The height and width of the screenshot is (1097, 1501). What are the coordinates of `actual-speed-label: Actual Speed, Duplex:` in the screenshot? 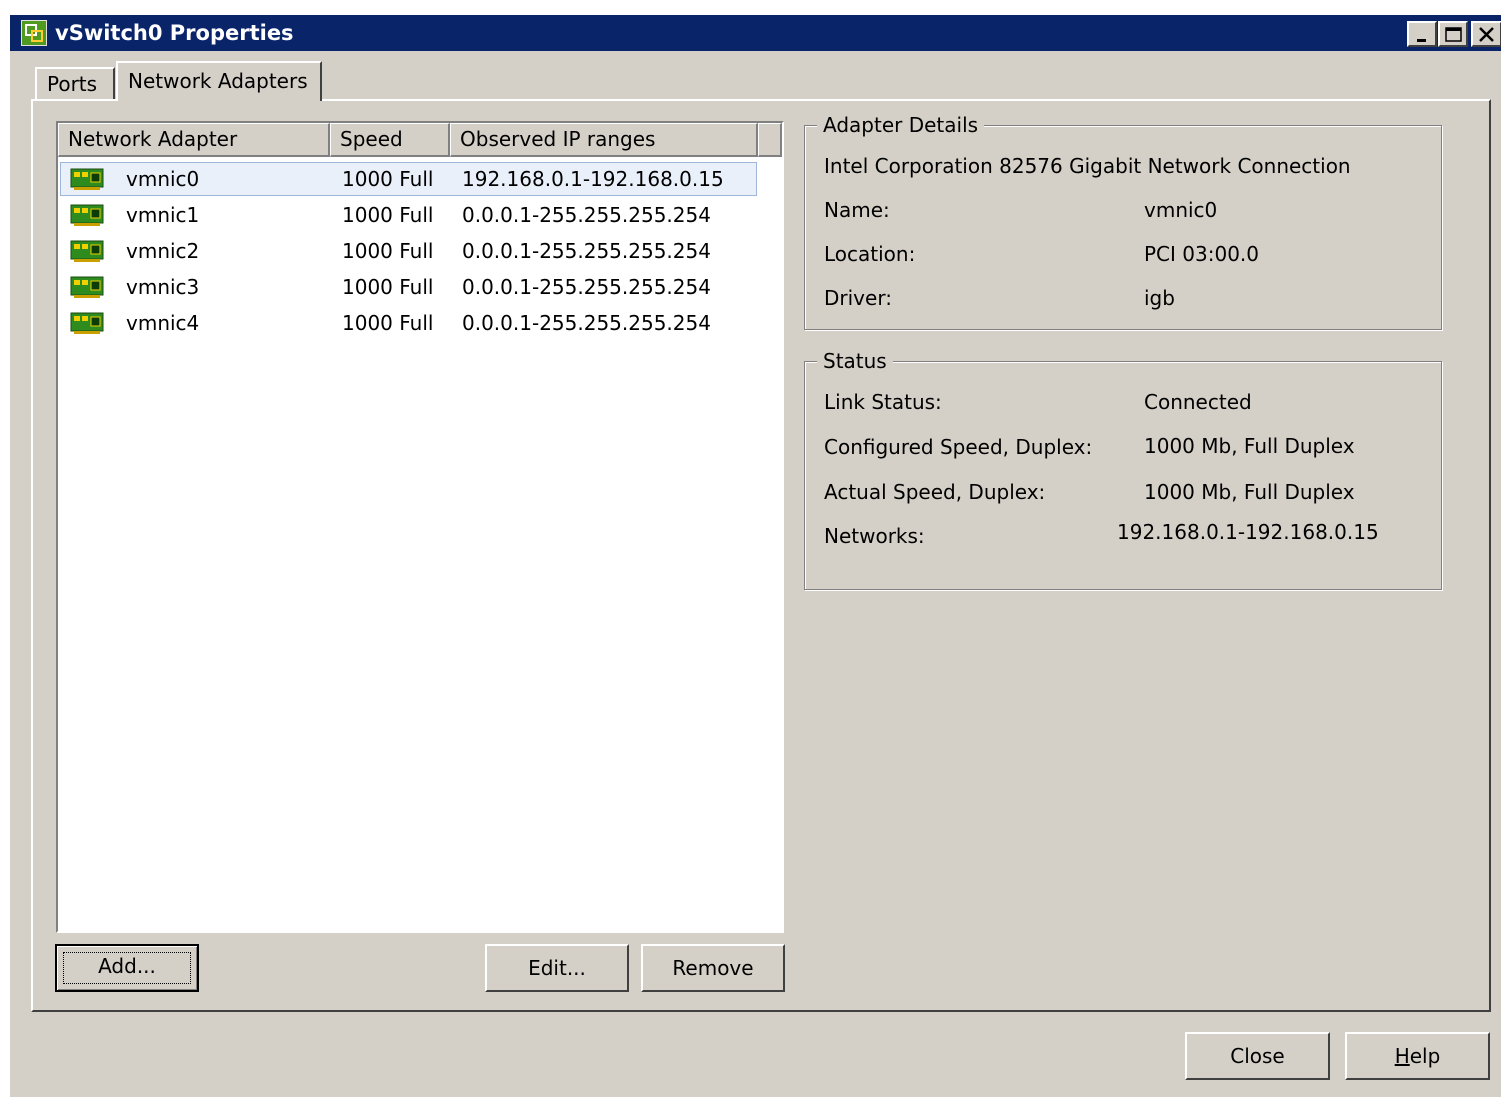 It's located at (935, 492).